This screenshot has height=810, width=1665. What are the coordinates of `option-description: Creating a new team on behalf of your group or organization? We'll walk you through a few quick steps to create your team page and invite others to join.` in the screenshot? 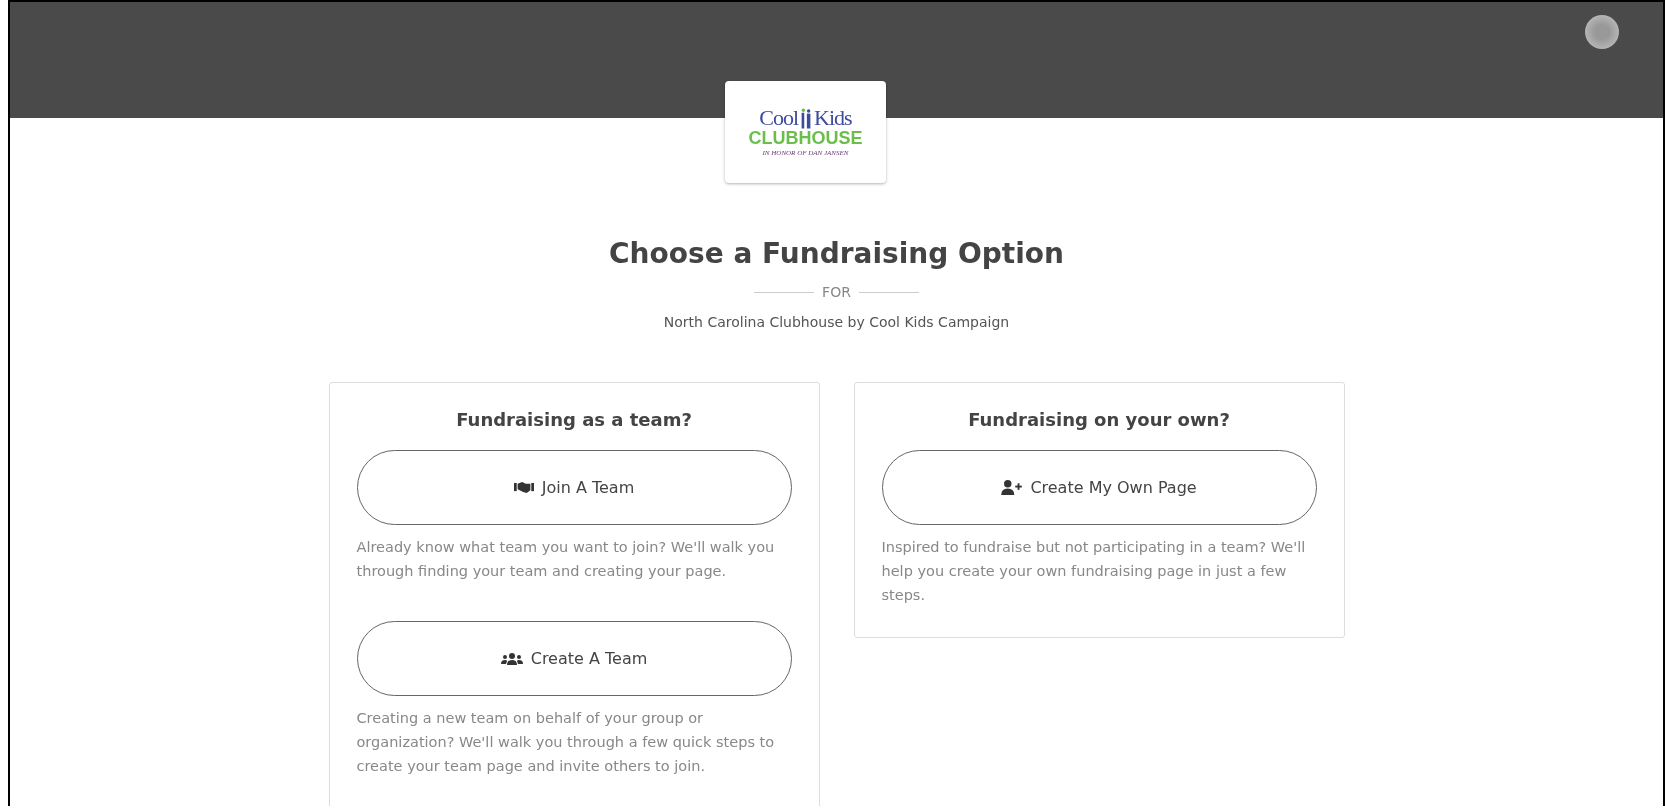 It's located at (566, 742).